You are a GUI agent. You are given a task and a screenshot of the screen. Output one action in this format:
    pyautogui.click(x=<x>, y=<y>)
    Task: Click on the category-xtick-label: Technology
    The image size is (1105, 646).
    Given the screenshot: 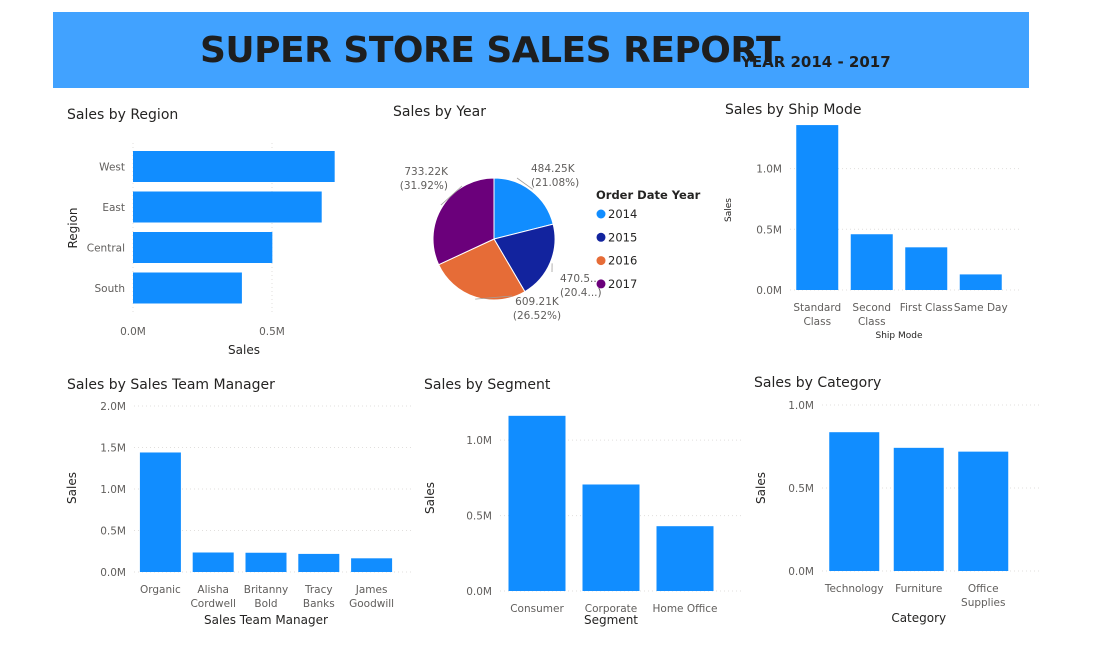 What is the action you would take?
    pyautogui.click(x=854, y=589)
    